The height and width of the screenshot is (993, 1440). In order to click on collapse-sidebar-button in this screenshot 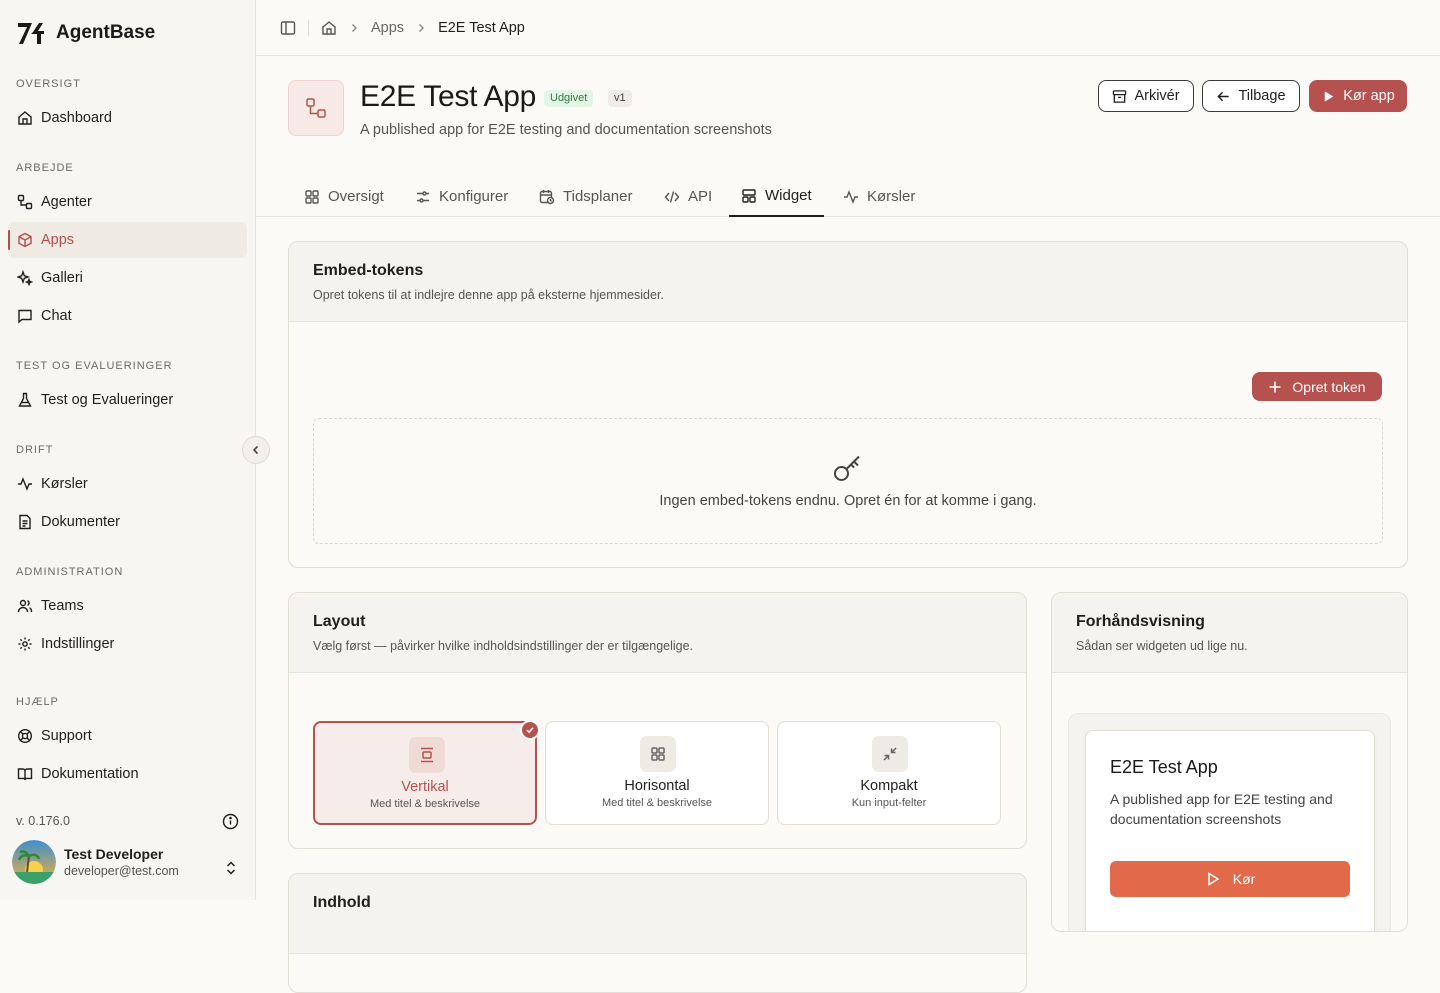, I will do `click(256, 450)`.